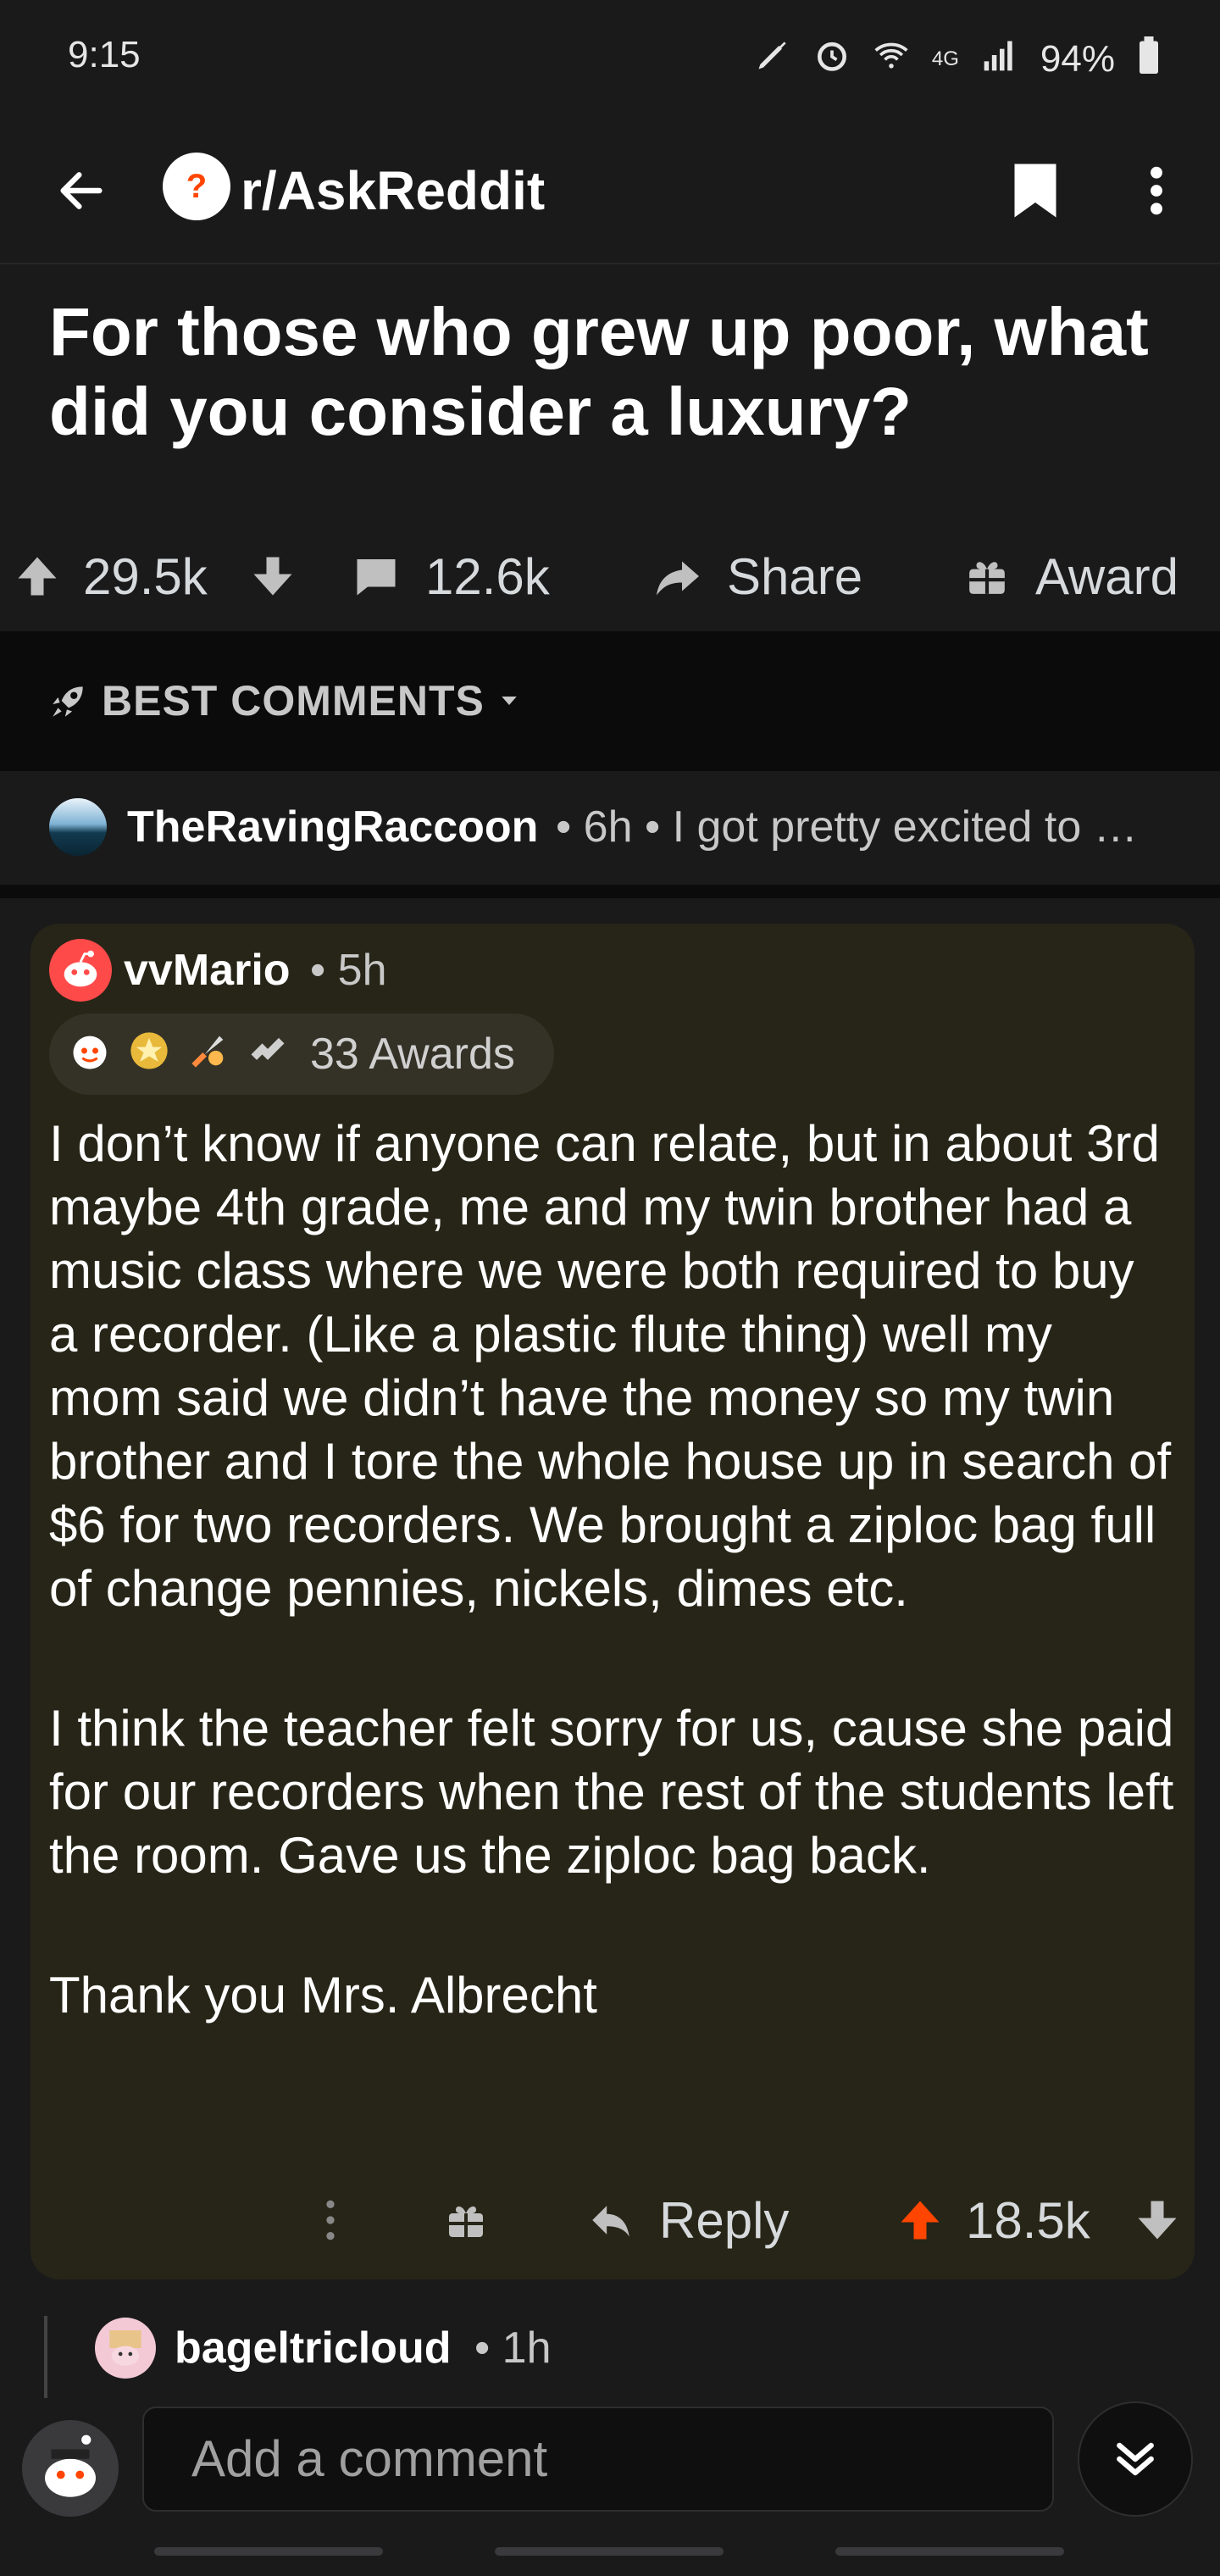 The width and height of the screenshot is (1220, 2576). I want to click on sort-label: BEST COMMENTS, so click(293, 700).